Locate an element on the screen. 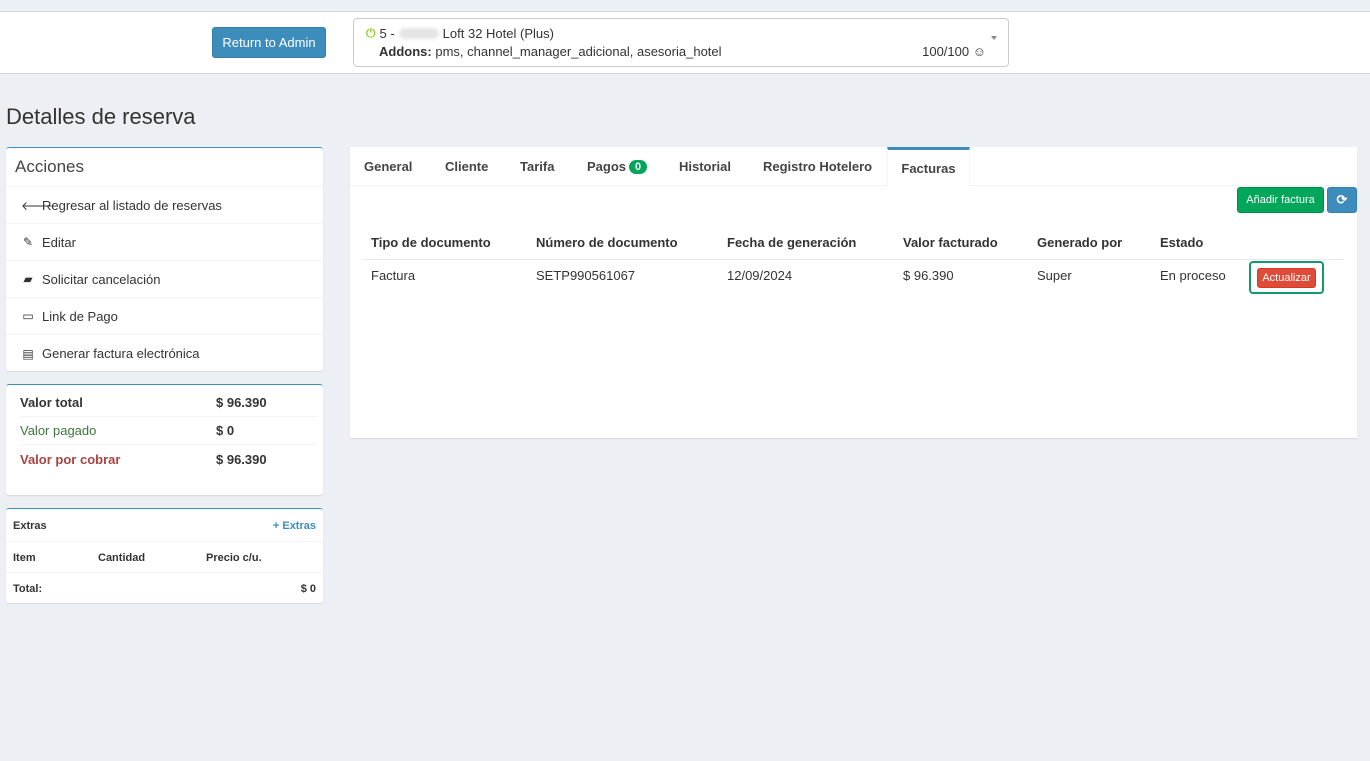 The image size is (1370, 761). generate-invoice-link: ▤ Generar factura electrónica is located at coordinates (164, 353).